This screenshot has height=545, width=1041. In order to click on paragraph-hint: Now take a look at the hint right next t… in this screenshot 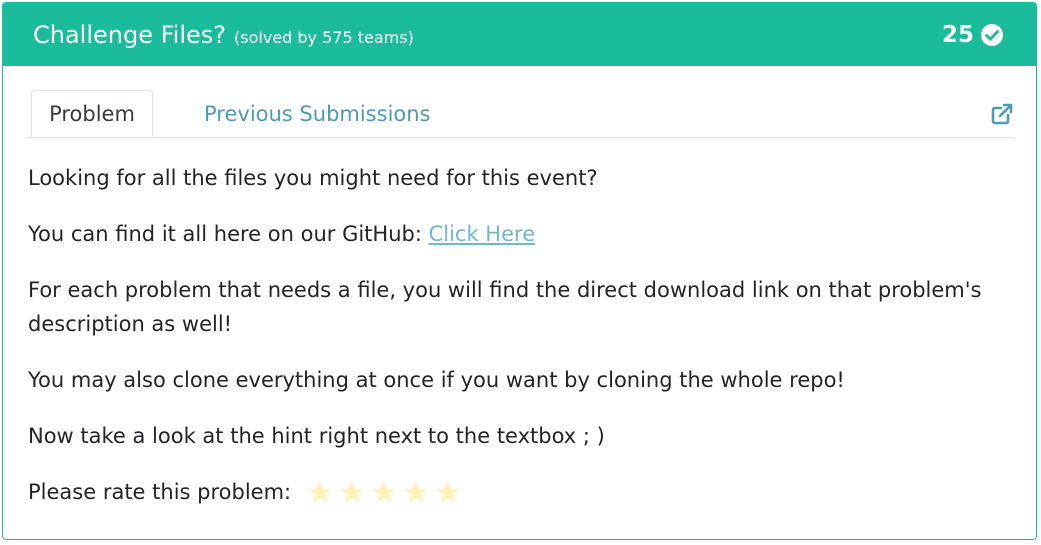, I will do `click(316, 436)`.